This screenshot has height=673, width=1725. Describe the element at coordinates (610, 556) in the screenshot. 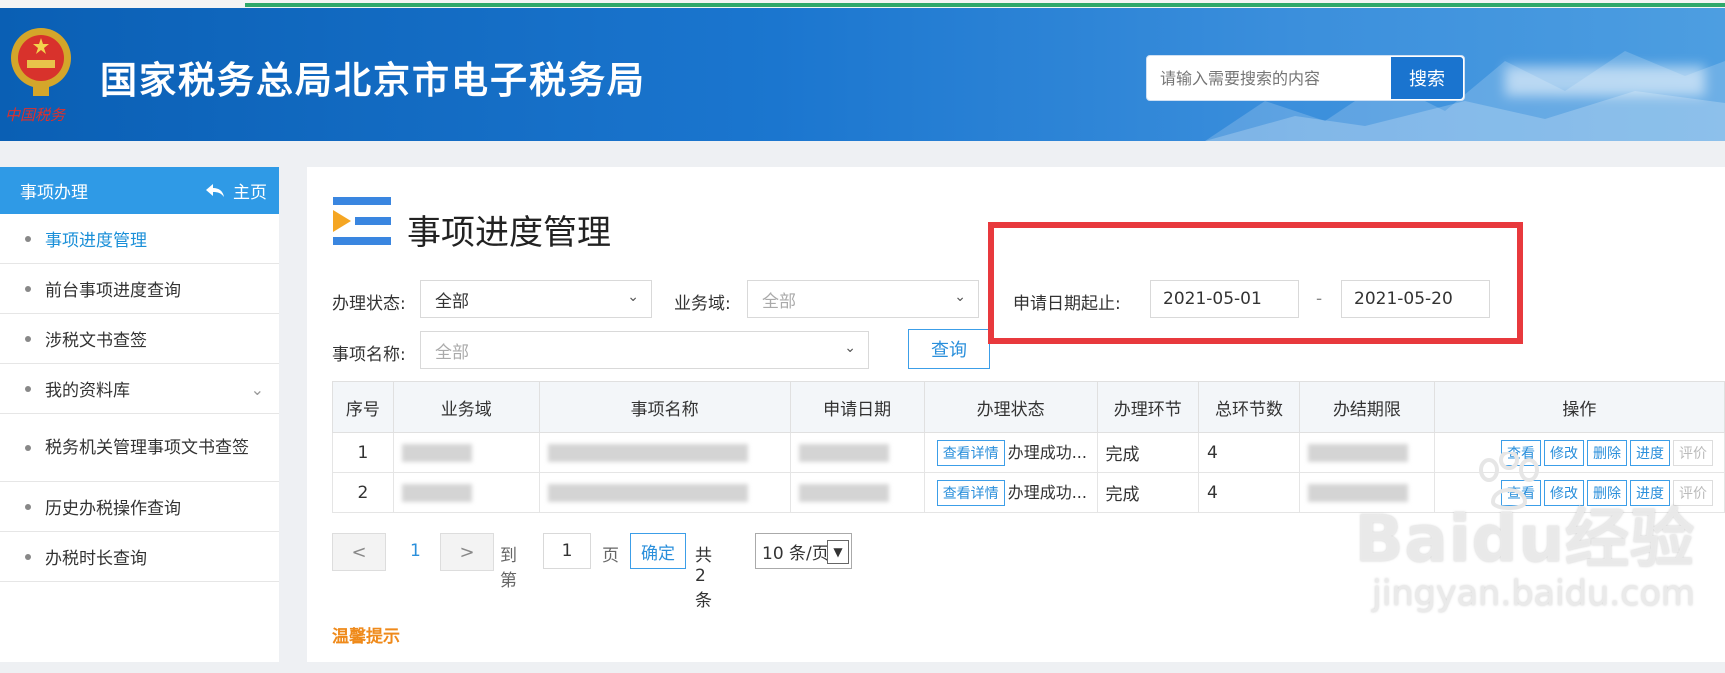

I see `page-unit: 页` at that location.